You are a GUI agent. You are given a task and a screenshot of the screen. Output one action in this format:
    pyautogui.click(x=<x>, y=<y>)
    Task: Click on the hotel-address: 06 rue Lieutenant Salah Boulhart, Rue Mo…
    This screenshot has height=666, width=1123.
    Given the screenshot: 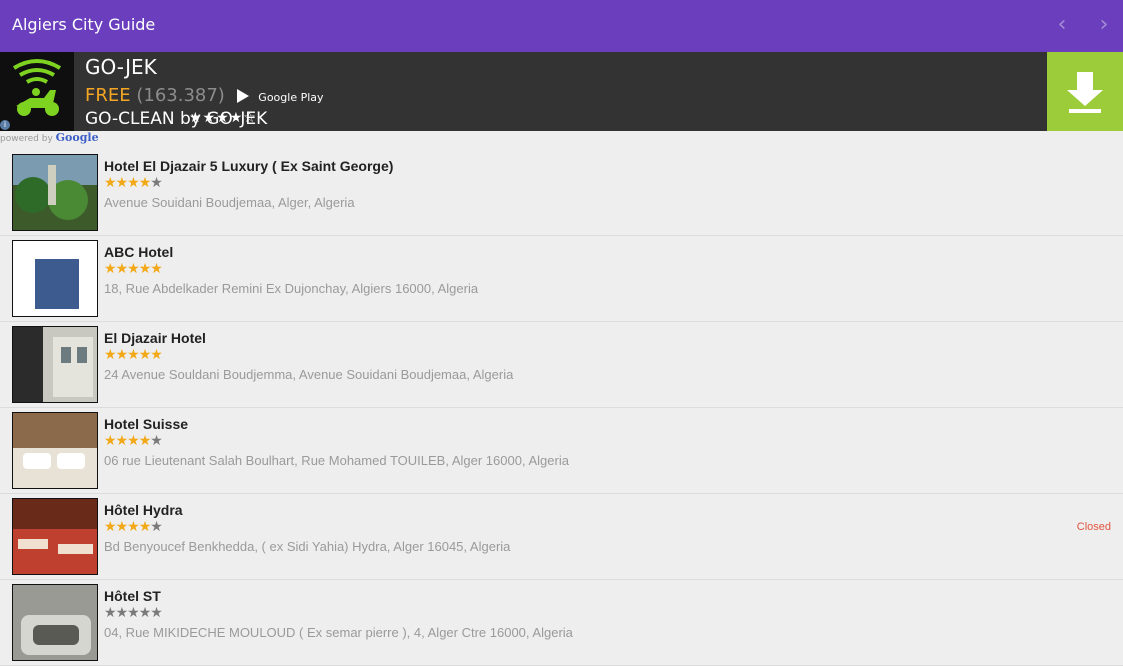 What is the action you would take?
    pyautogui.click(x=336, y=460)
    